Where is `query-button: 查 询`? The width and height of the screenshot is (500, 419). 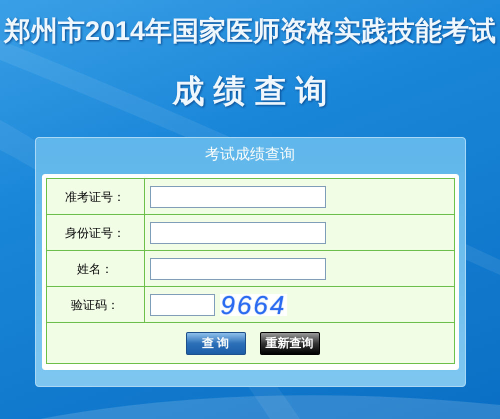 query-button: 查 询 is located at coordinates (216, 343).